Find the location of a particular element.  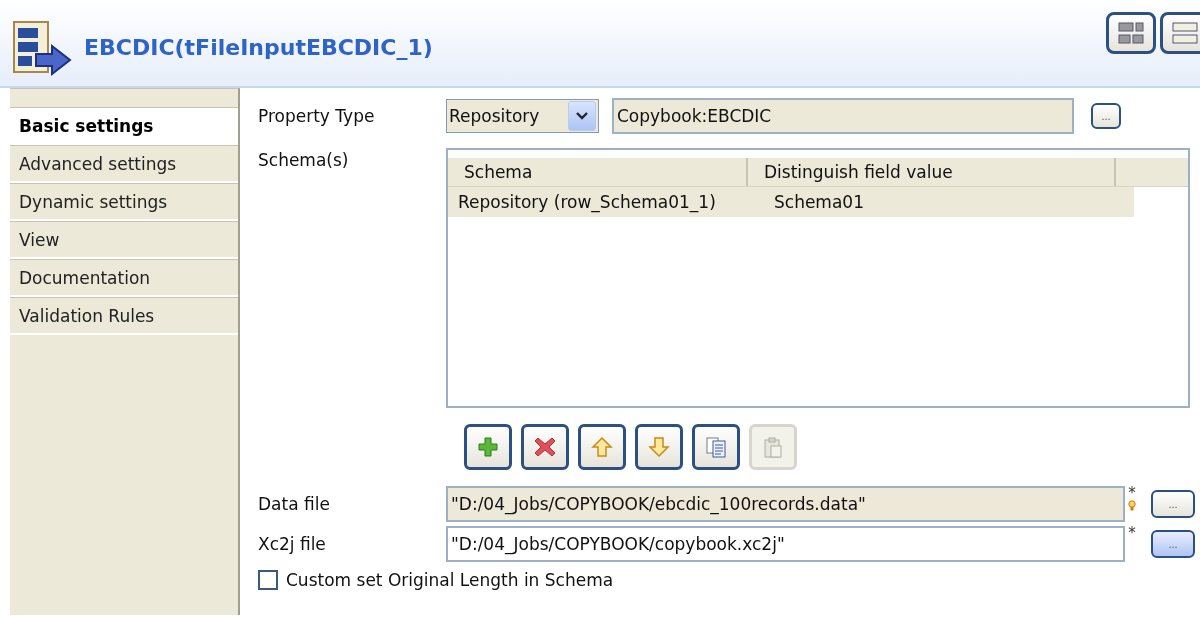

settings-tab: Dynamic settings is located at coordinates (124, 202).